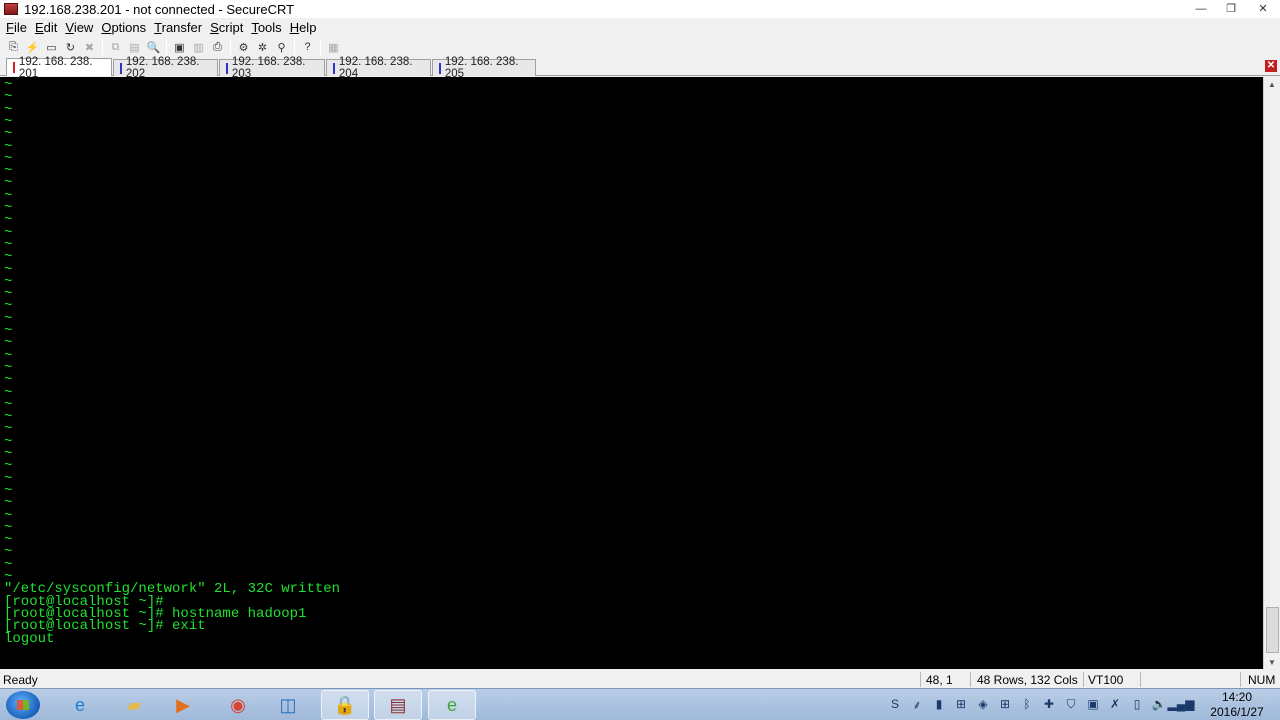 This screenshot has width=1280, height=720. What do you see at coordinates (243, 47) in the screenshot?
I see `session-options-icon: ⚙` at bounding box center [243, 47].